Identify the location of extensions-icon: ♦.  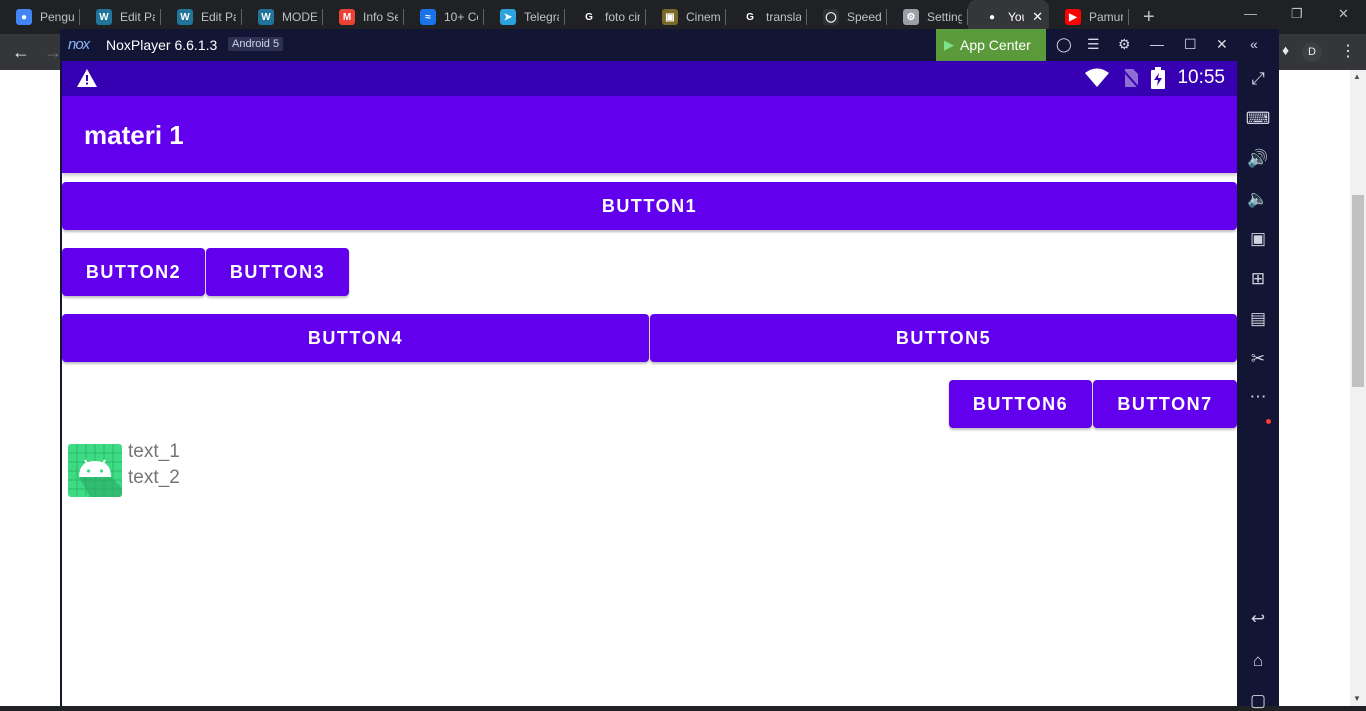
(1285, 50).